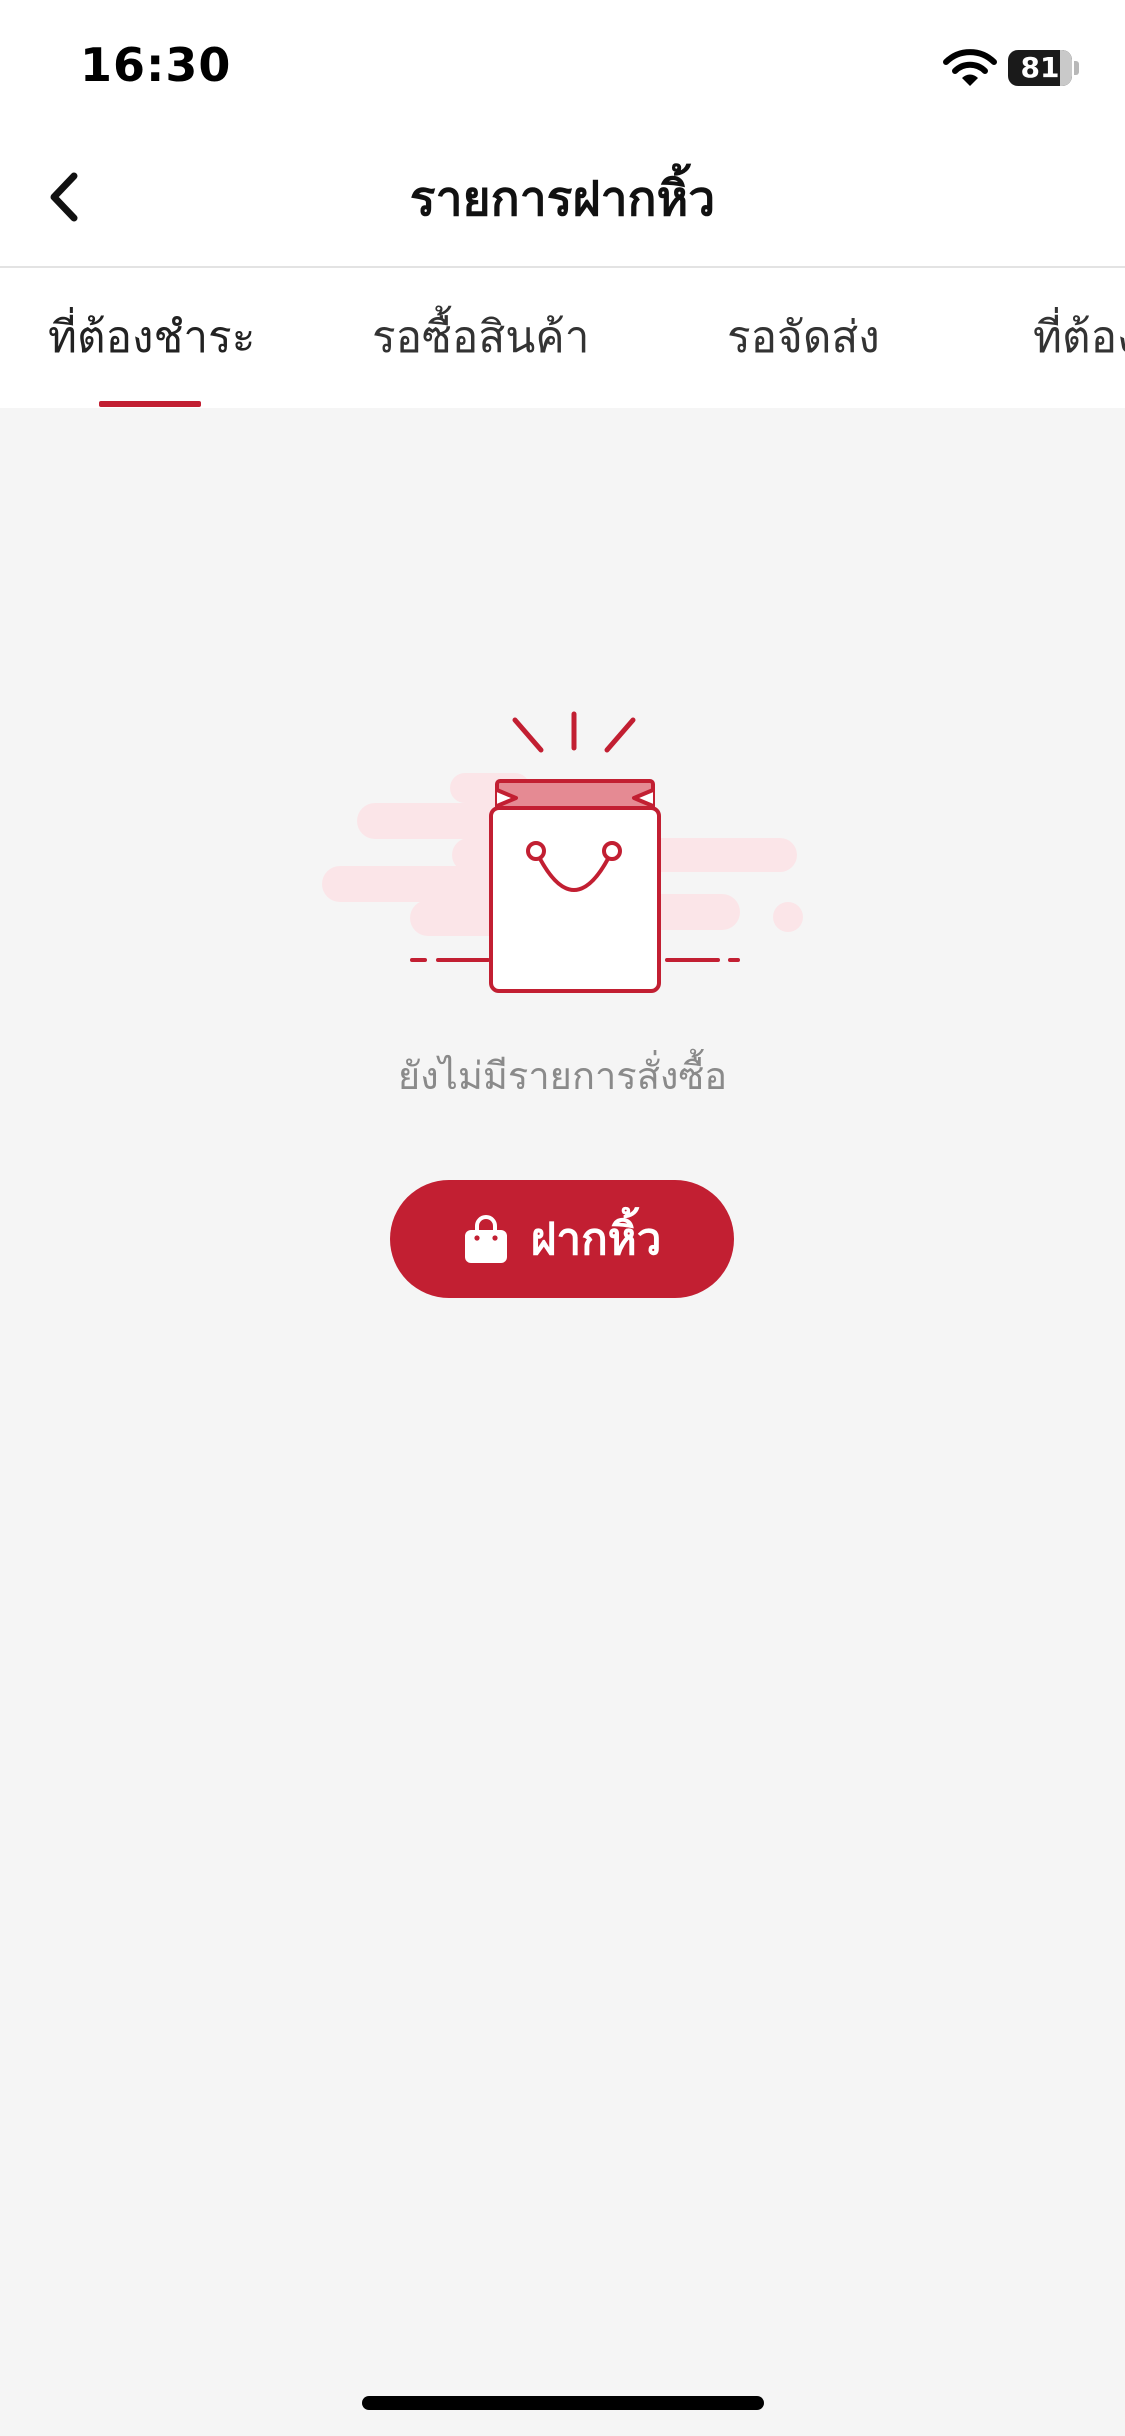 Image resolution: width=1125 pixels, height=2436 pixels. Describe the element at coordinates (150, 404) in the screenshot. I see `active-tab-indicator` at that location.